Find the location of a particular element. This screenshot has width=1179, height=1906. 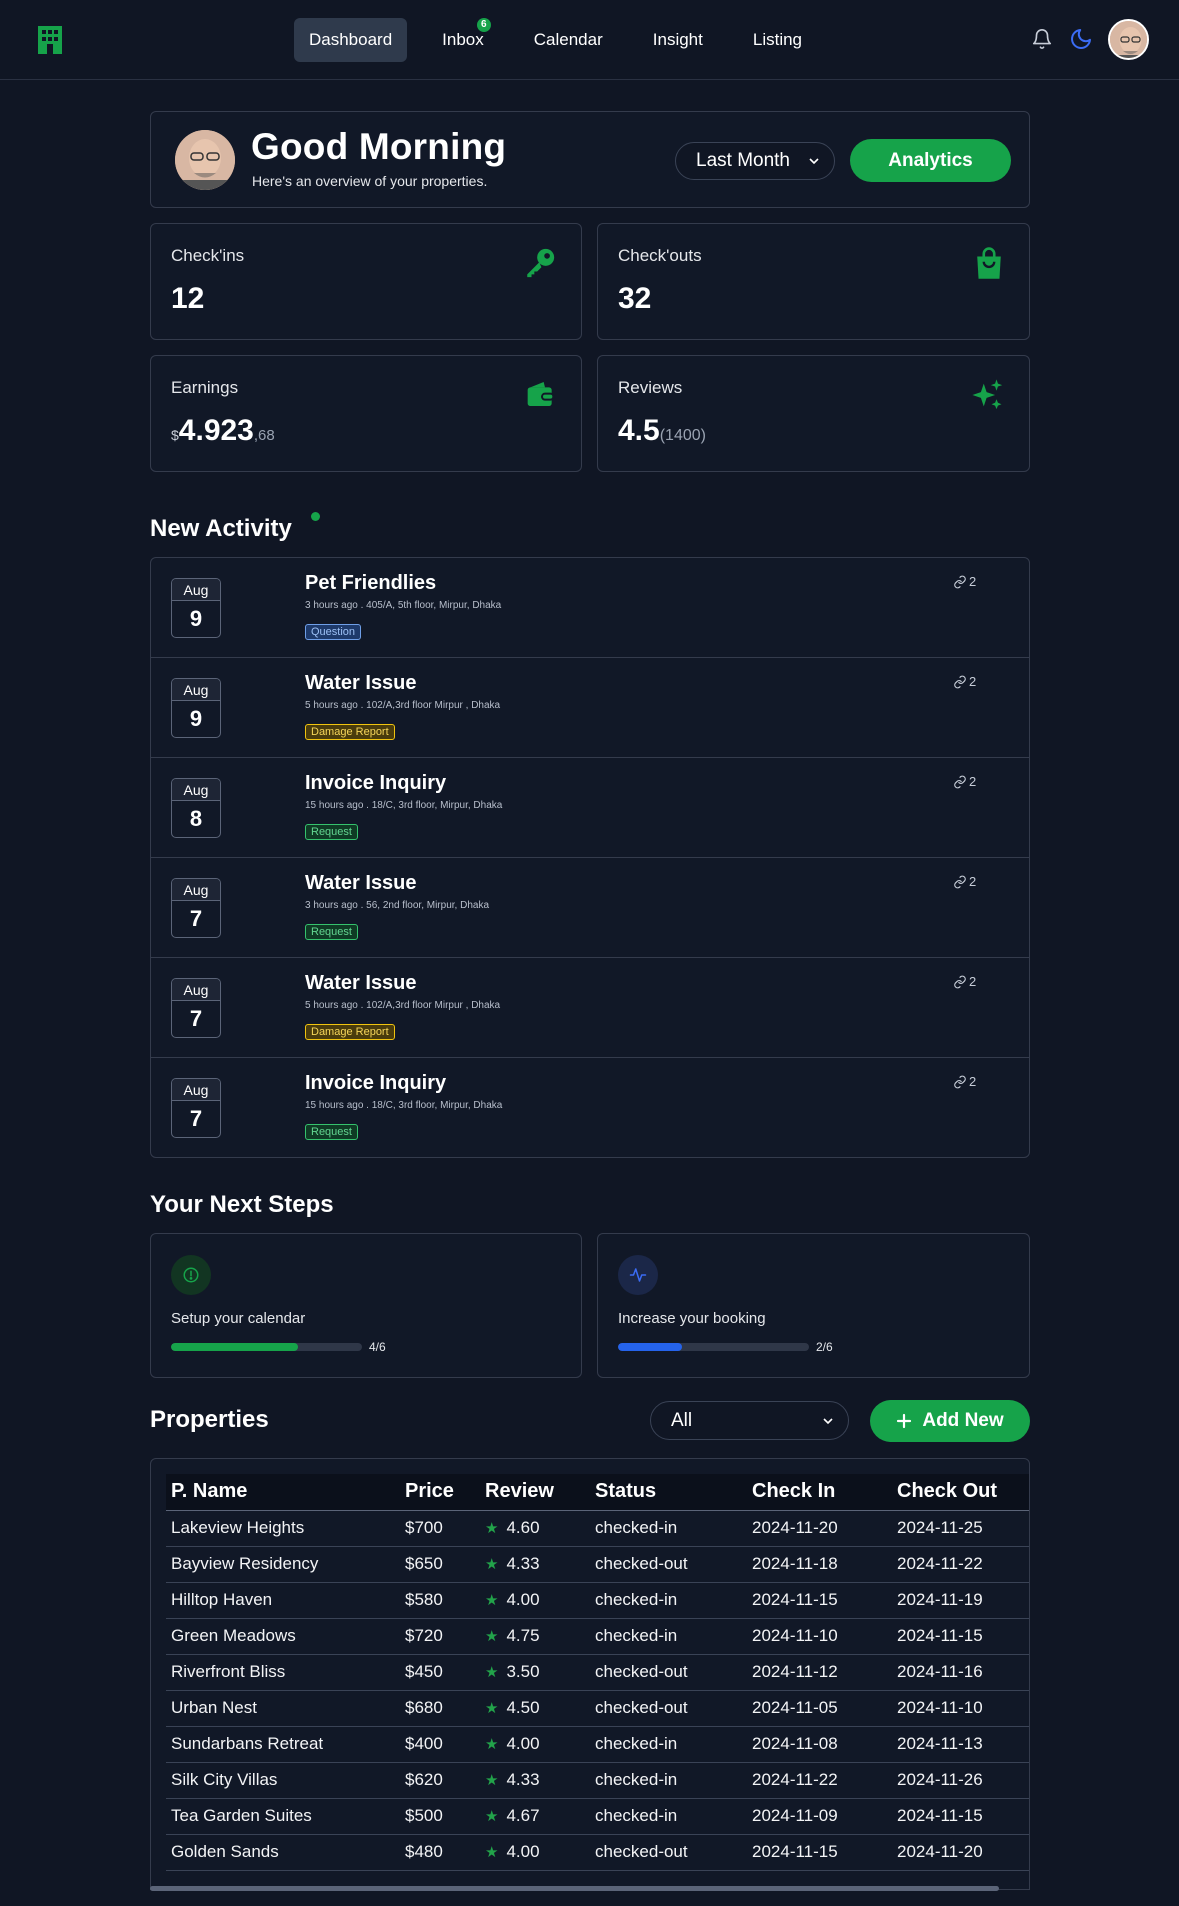

activity-title: Pet Friendlies is located at coordinates (371, 583).